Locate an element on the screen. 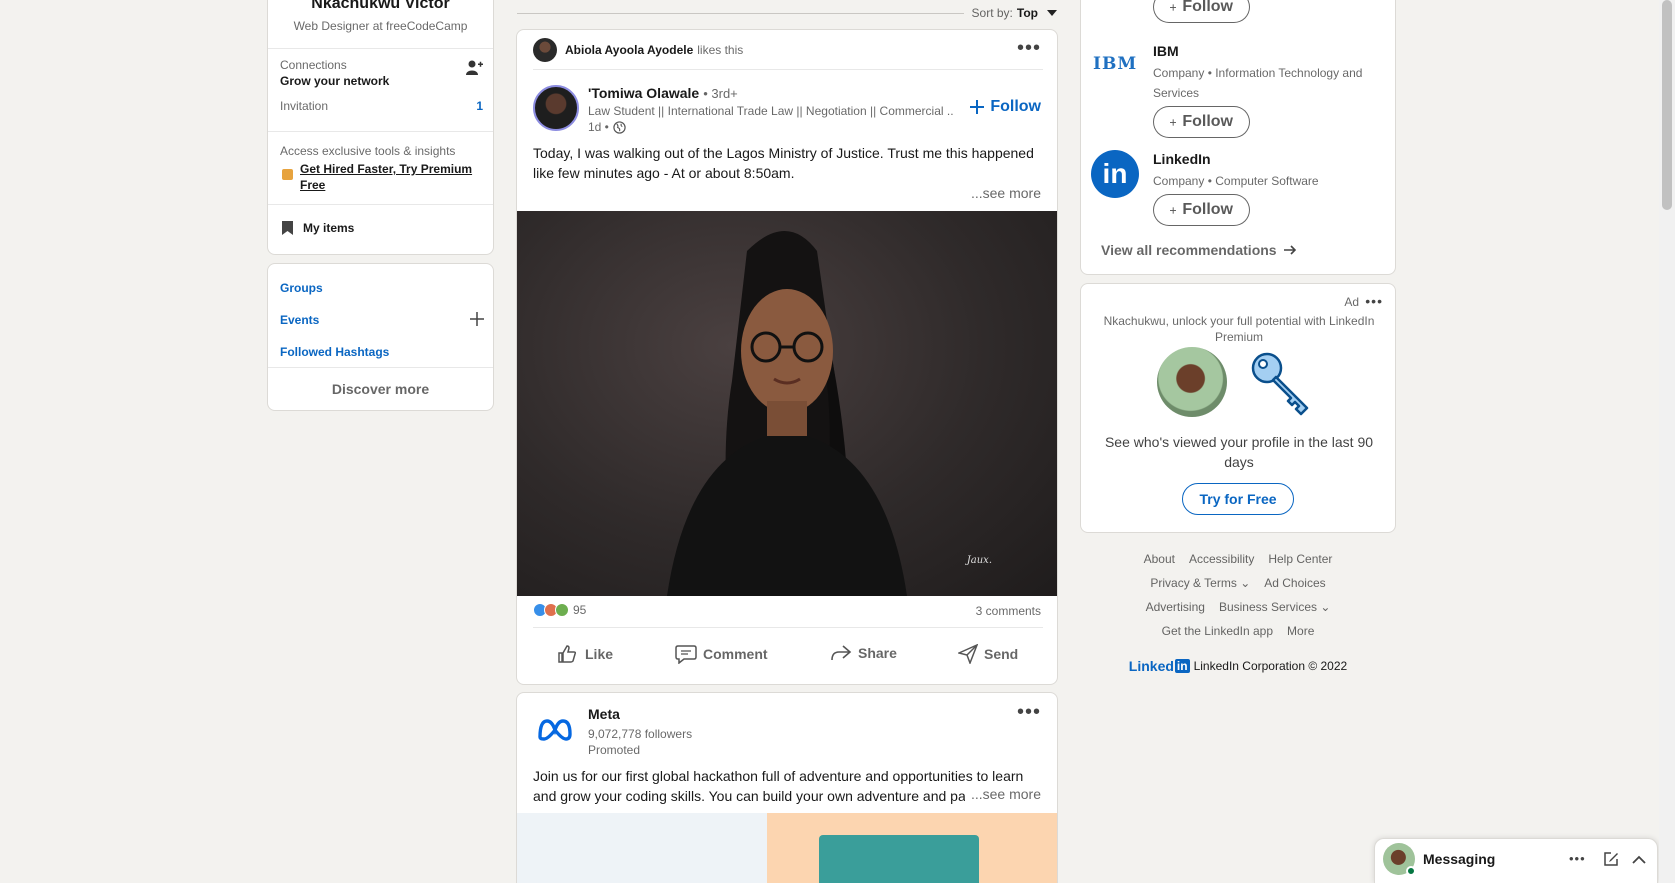  add-connection-icon is located at coordinates (474, 67).